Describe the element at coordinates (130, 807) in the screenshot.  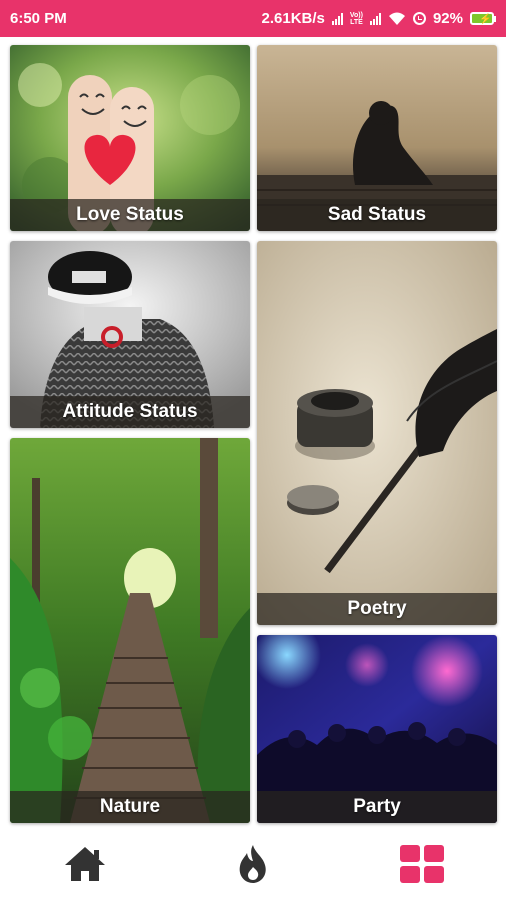
I see `category-label: Nature` at that location.